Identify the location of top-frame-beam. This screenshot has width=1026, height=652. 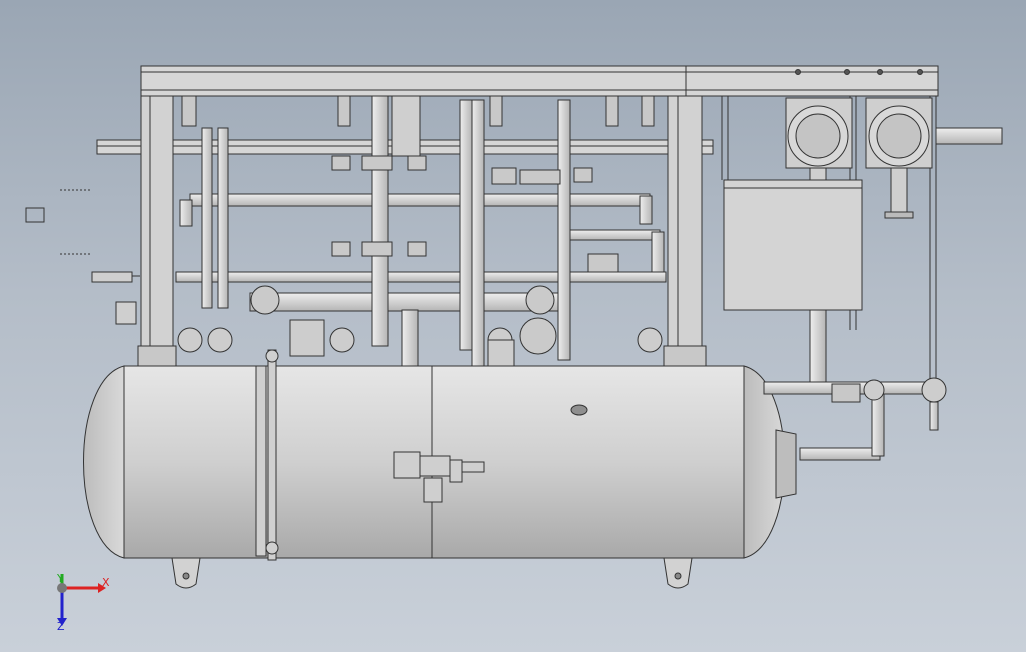
(539, 81).